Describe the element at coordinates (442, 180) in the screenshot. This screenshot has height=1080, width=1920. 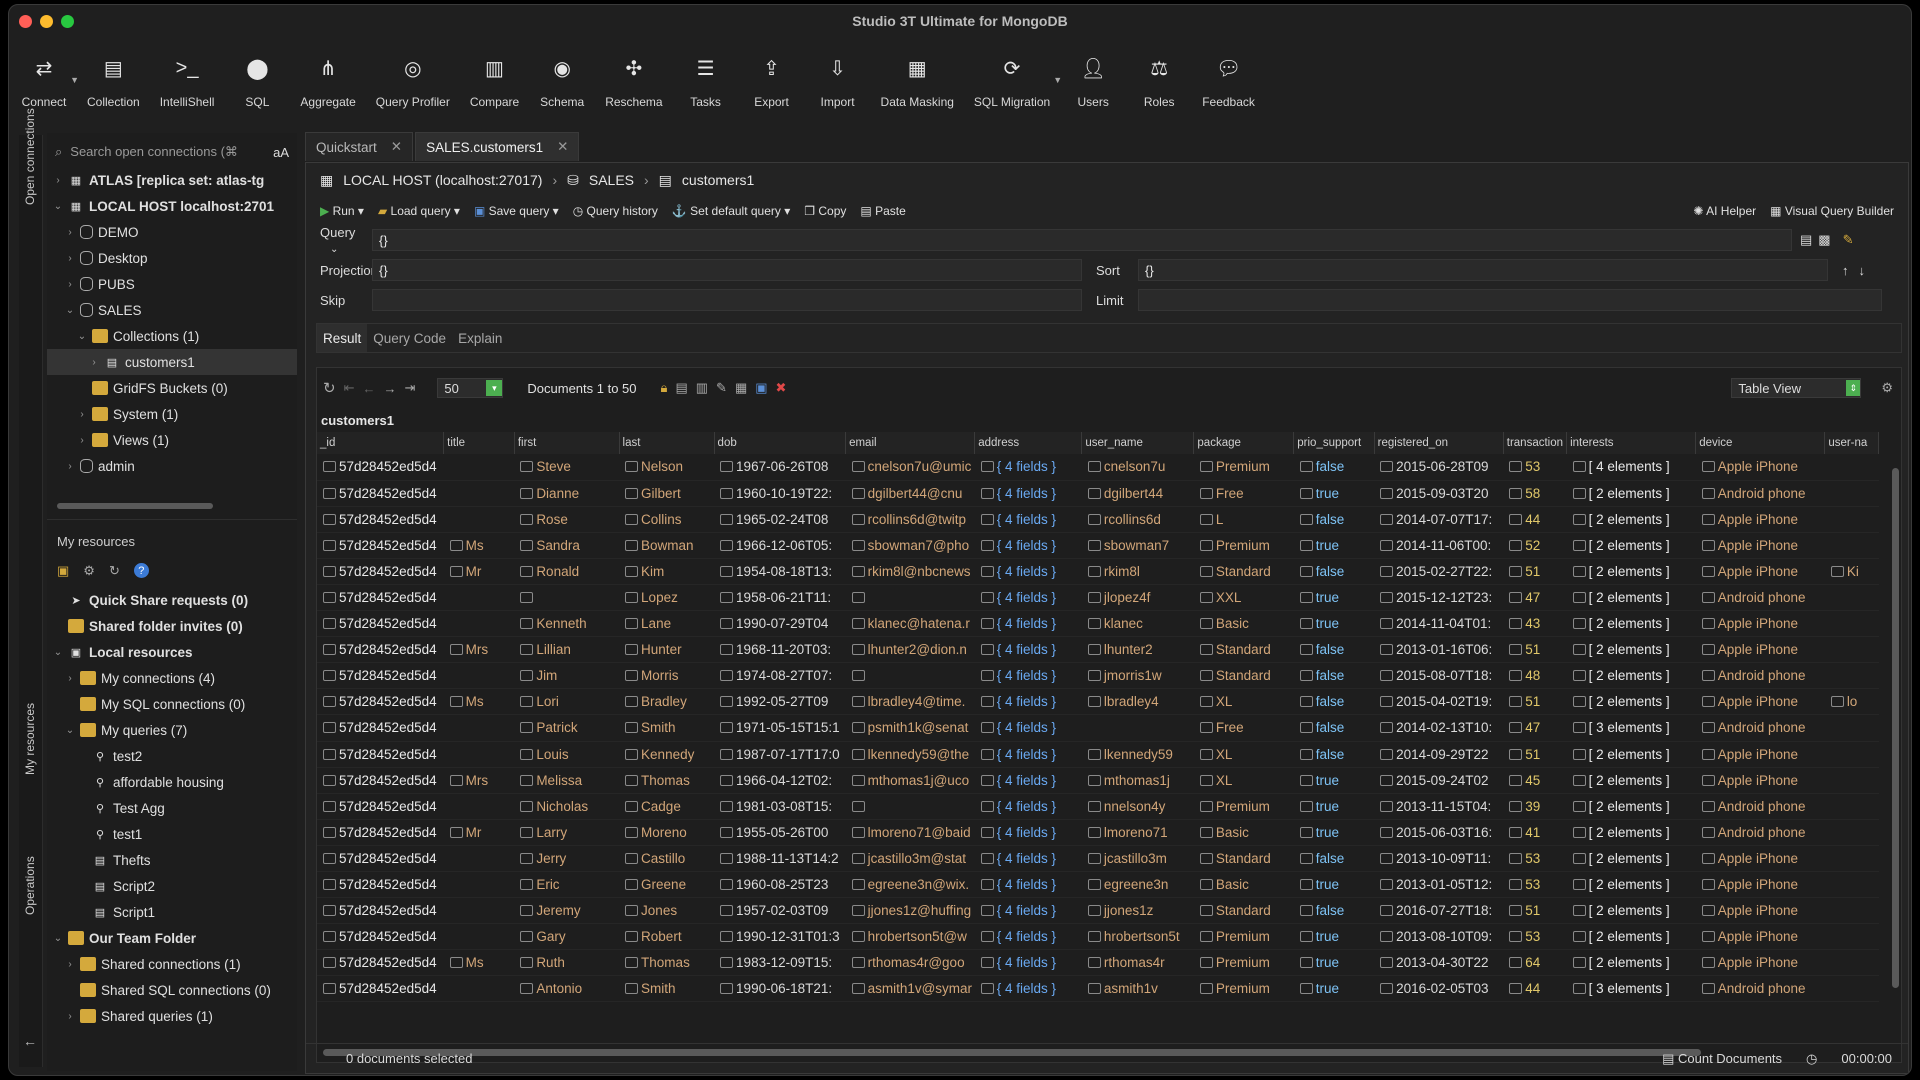
I see `breadcrumb-host: LOCAL HOST (localhost:27017)` at that location.